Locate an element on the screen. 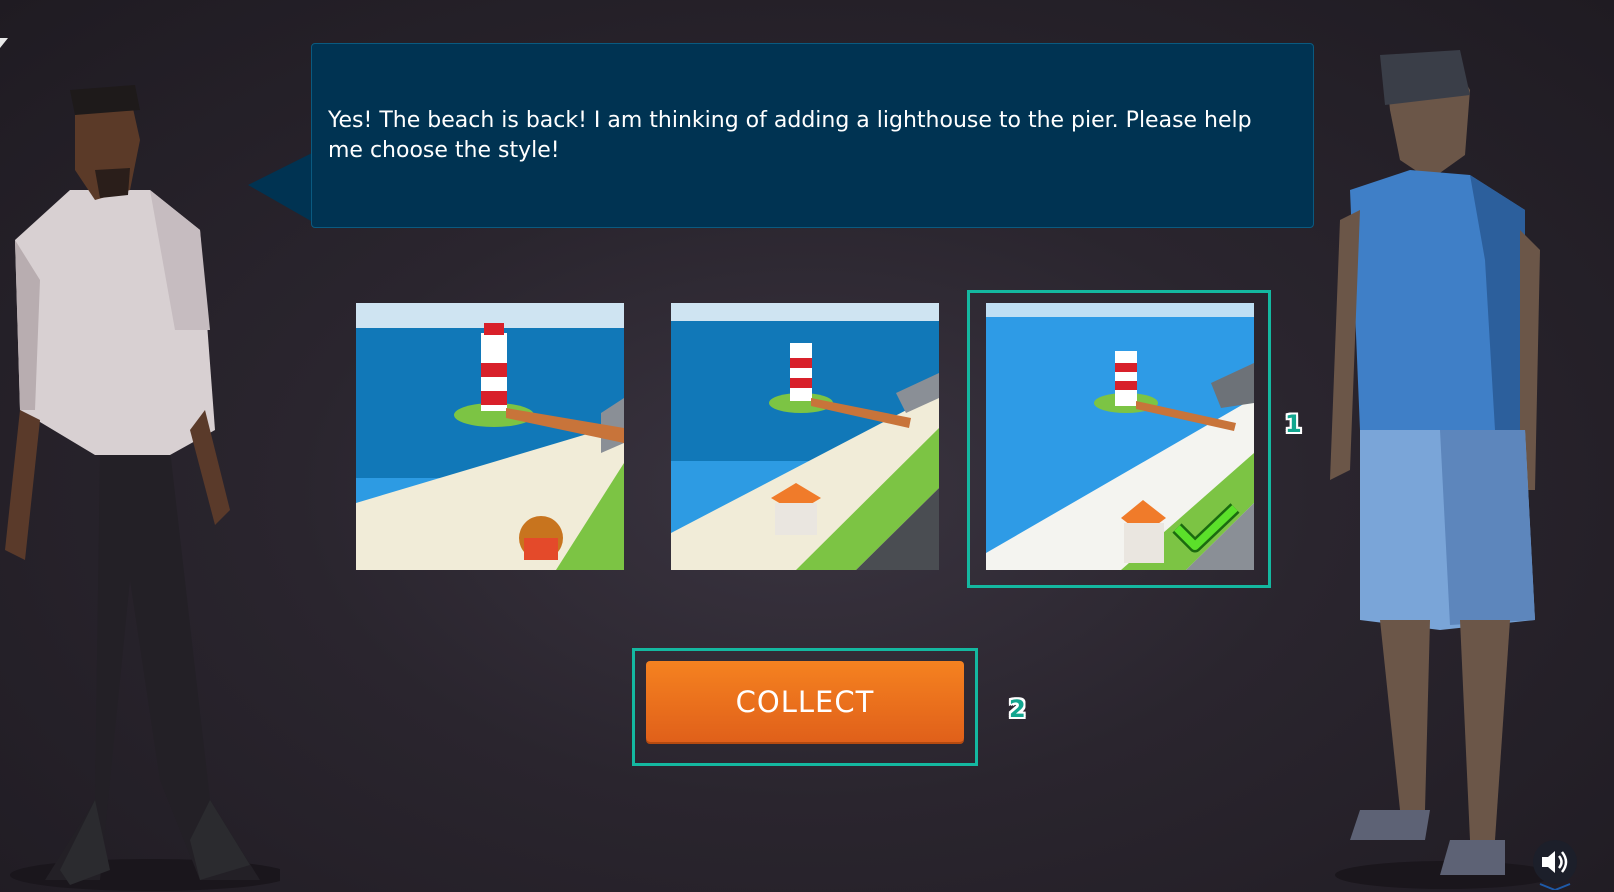 This screenshot has height=892, width=1614. dialog-bubble-tail is located at coordinates (283, 187).